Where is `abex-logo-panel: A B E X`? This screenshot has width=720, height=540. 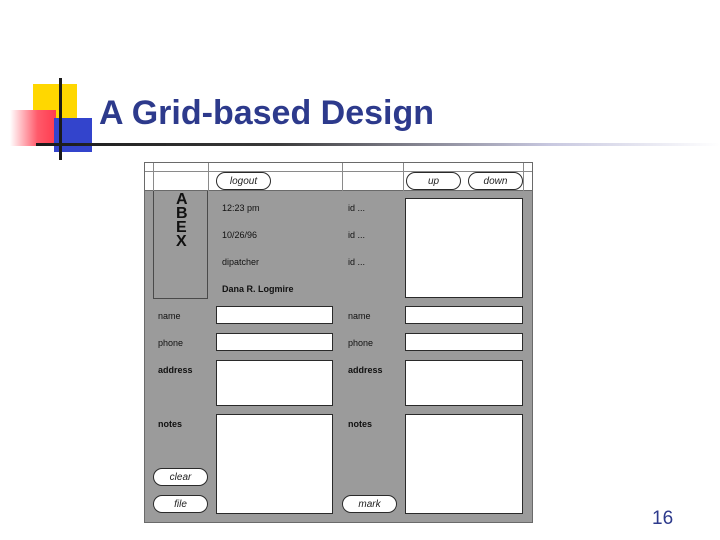 abex-logo-panel: A B E X is located at coordinates (180, 245).